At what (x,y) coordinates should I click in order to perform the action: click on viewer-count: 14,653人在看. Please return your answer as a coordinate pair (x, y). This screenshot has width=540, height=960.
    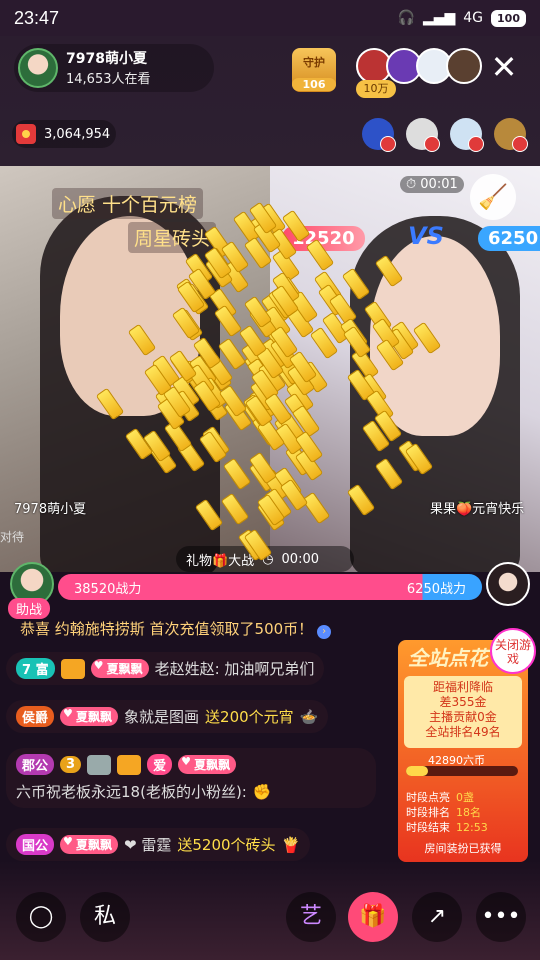
    Looking at the image, I should click on (108, 79).